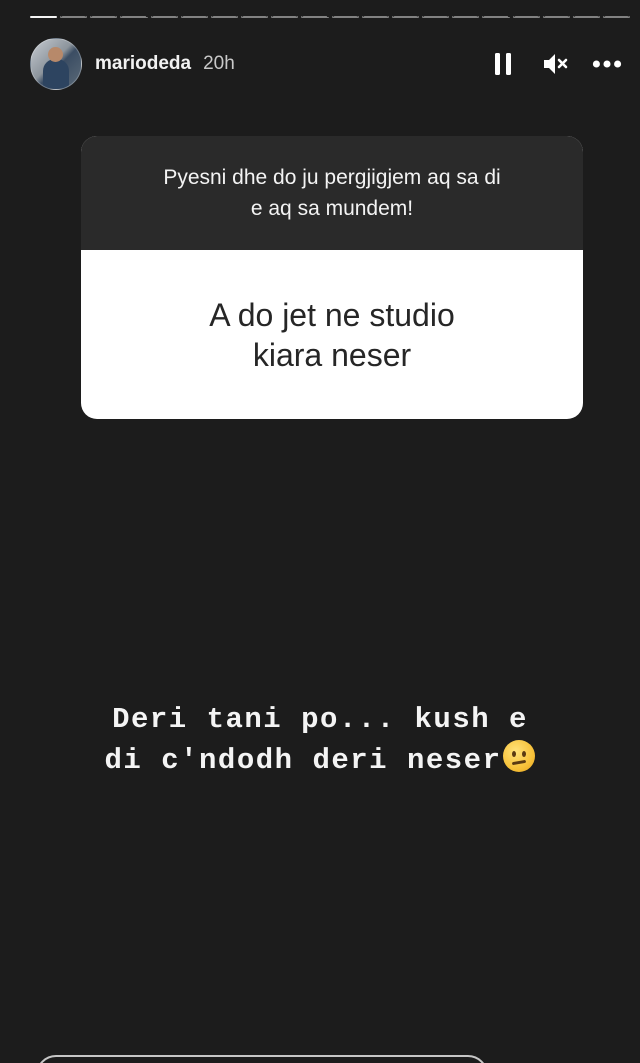 The width and height of the screenshot is (640, 1063). I want to click on reply-input, so click(262, 1059).